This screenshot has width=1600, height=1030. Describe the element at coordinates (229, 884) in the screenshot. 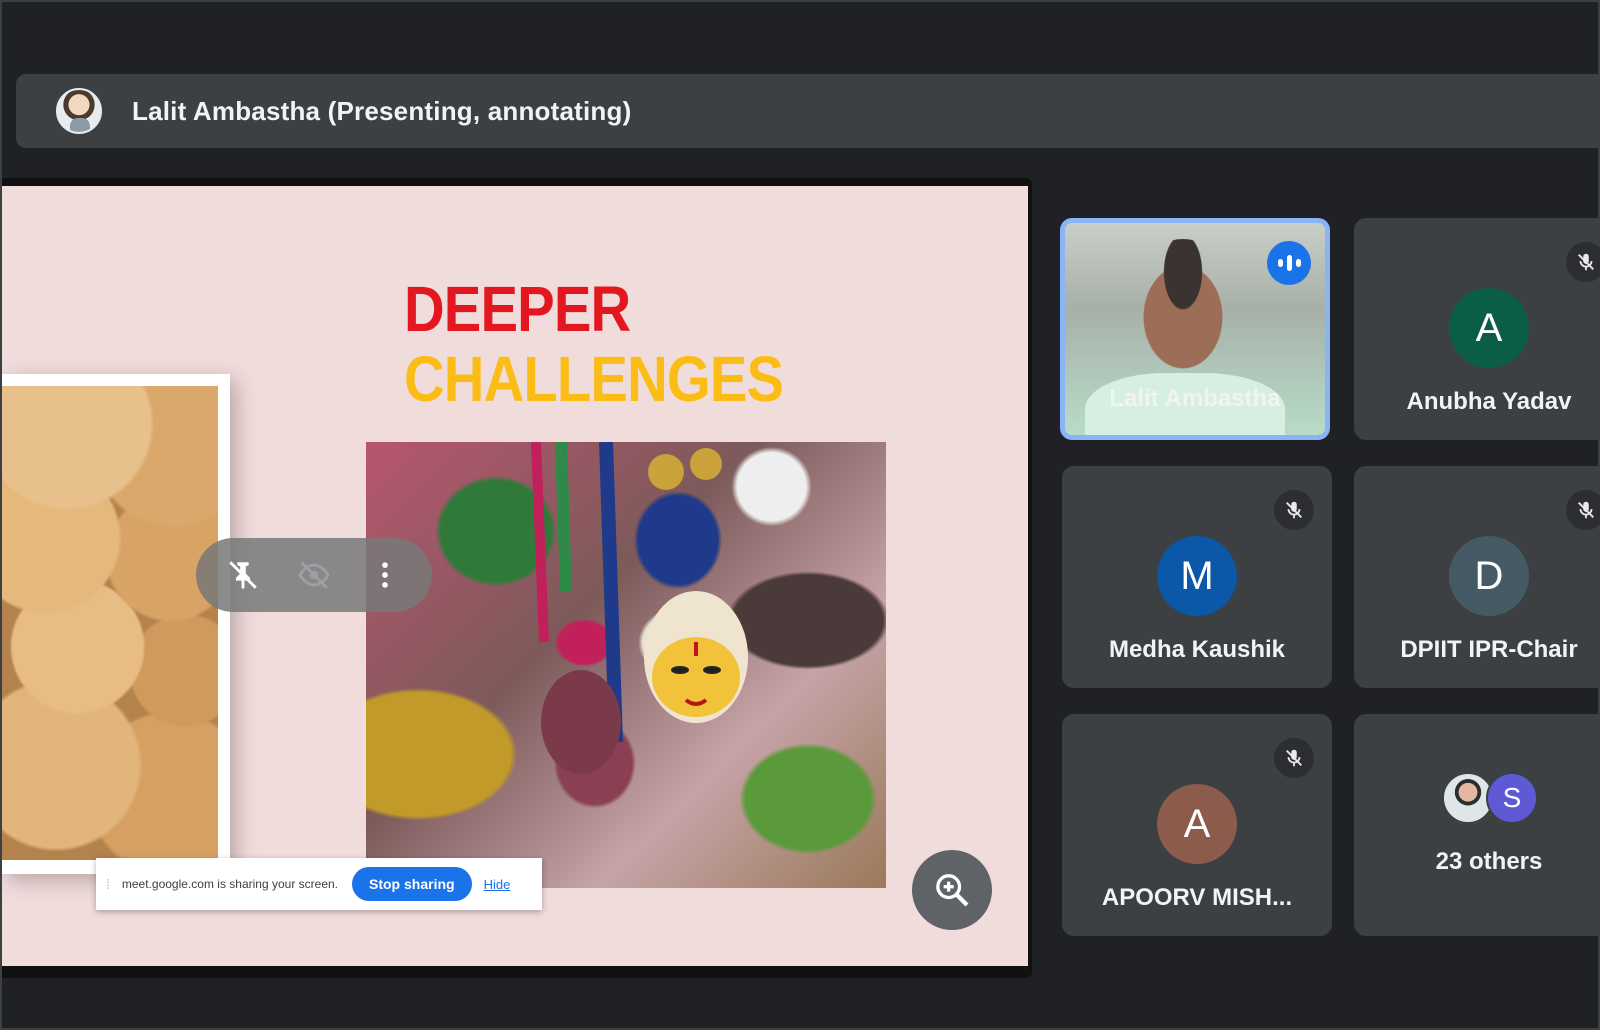

I see `share-message: meet.google.com is sharing your screen.` at that location.